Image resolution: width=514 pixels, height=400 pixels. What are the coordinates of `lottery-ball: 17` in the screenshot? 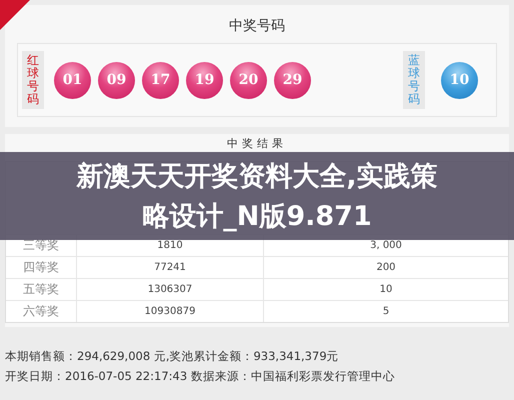 It's located at (160, 80).